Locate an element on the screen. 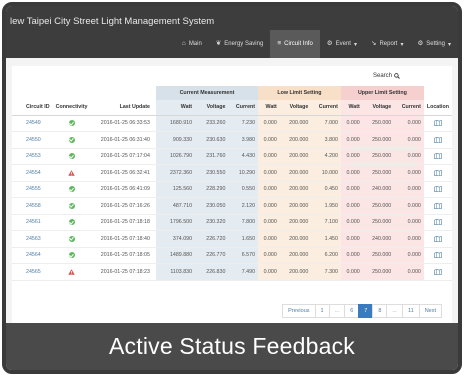 Image resolution: width=464 pixels, height=376 pixels. cell-current-voltage: 226.720 is located at coordinates (212, 239).